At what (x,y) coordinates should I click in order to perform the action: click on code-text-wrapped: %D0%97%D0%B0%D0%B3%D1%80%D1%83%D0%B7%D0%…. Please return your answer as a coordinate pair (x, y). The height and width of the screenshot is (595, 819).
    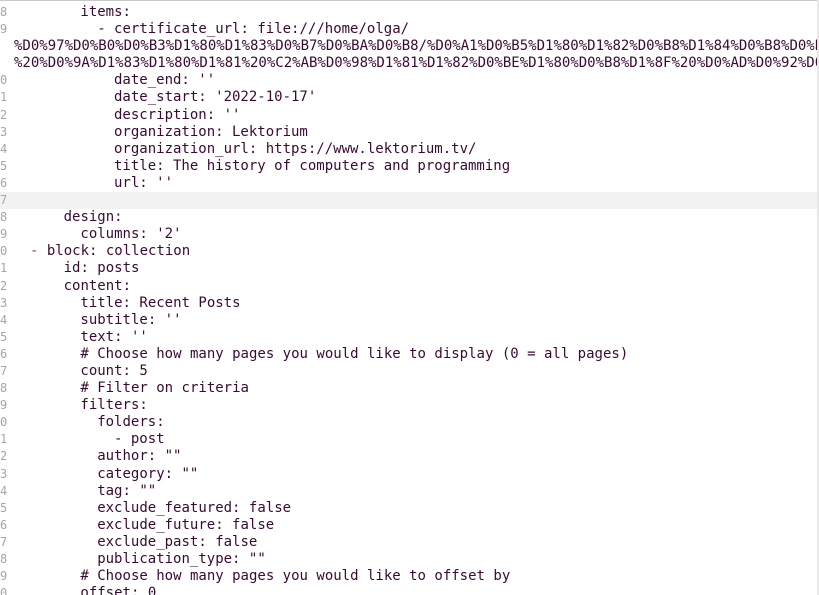
    Looking at the image, I should click on (416, 46).